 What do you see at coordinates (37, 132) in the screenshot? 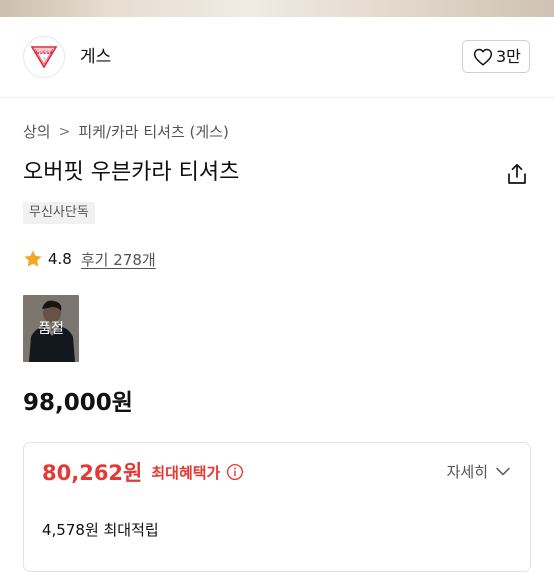
I see `breadcrumb-category: 상의` at bounding box center [37, 132].